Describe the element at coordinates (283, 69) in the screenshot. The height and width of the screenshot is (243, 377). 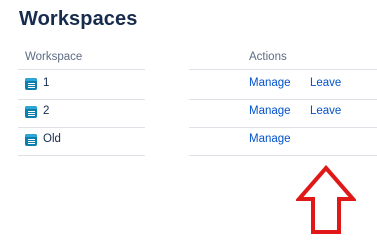
I see `header-divider-right` at that location.